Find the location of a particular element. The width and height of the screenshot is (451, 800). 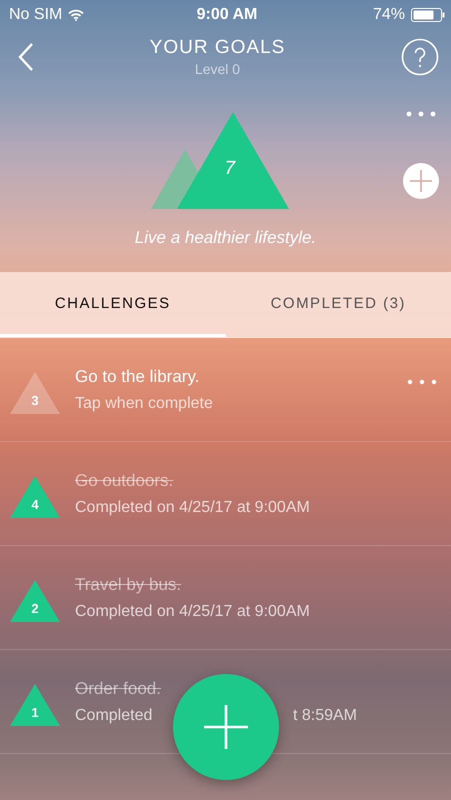

challenge-title: Go outdoors. is located at coordinates (256, 480).